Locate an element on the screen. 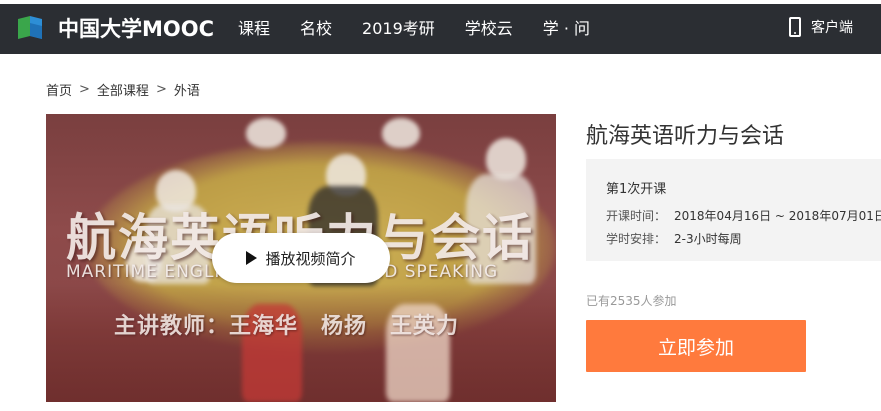 Image resolution: width=881 pixels, height=411 pixels. play-intro-label: 播放视频简介 is located at coordinates (310, 258).